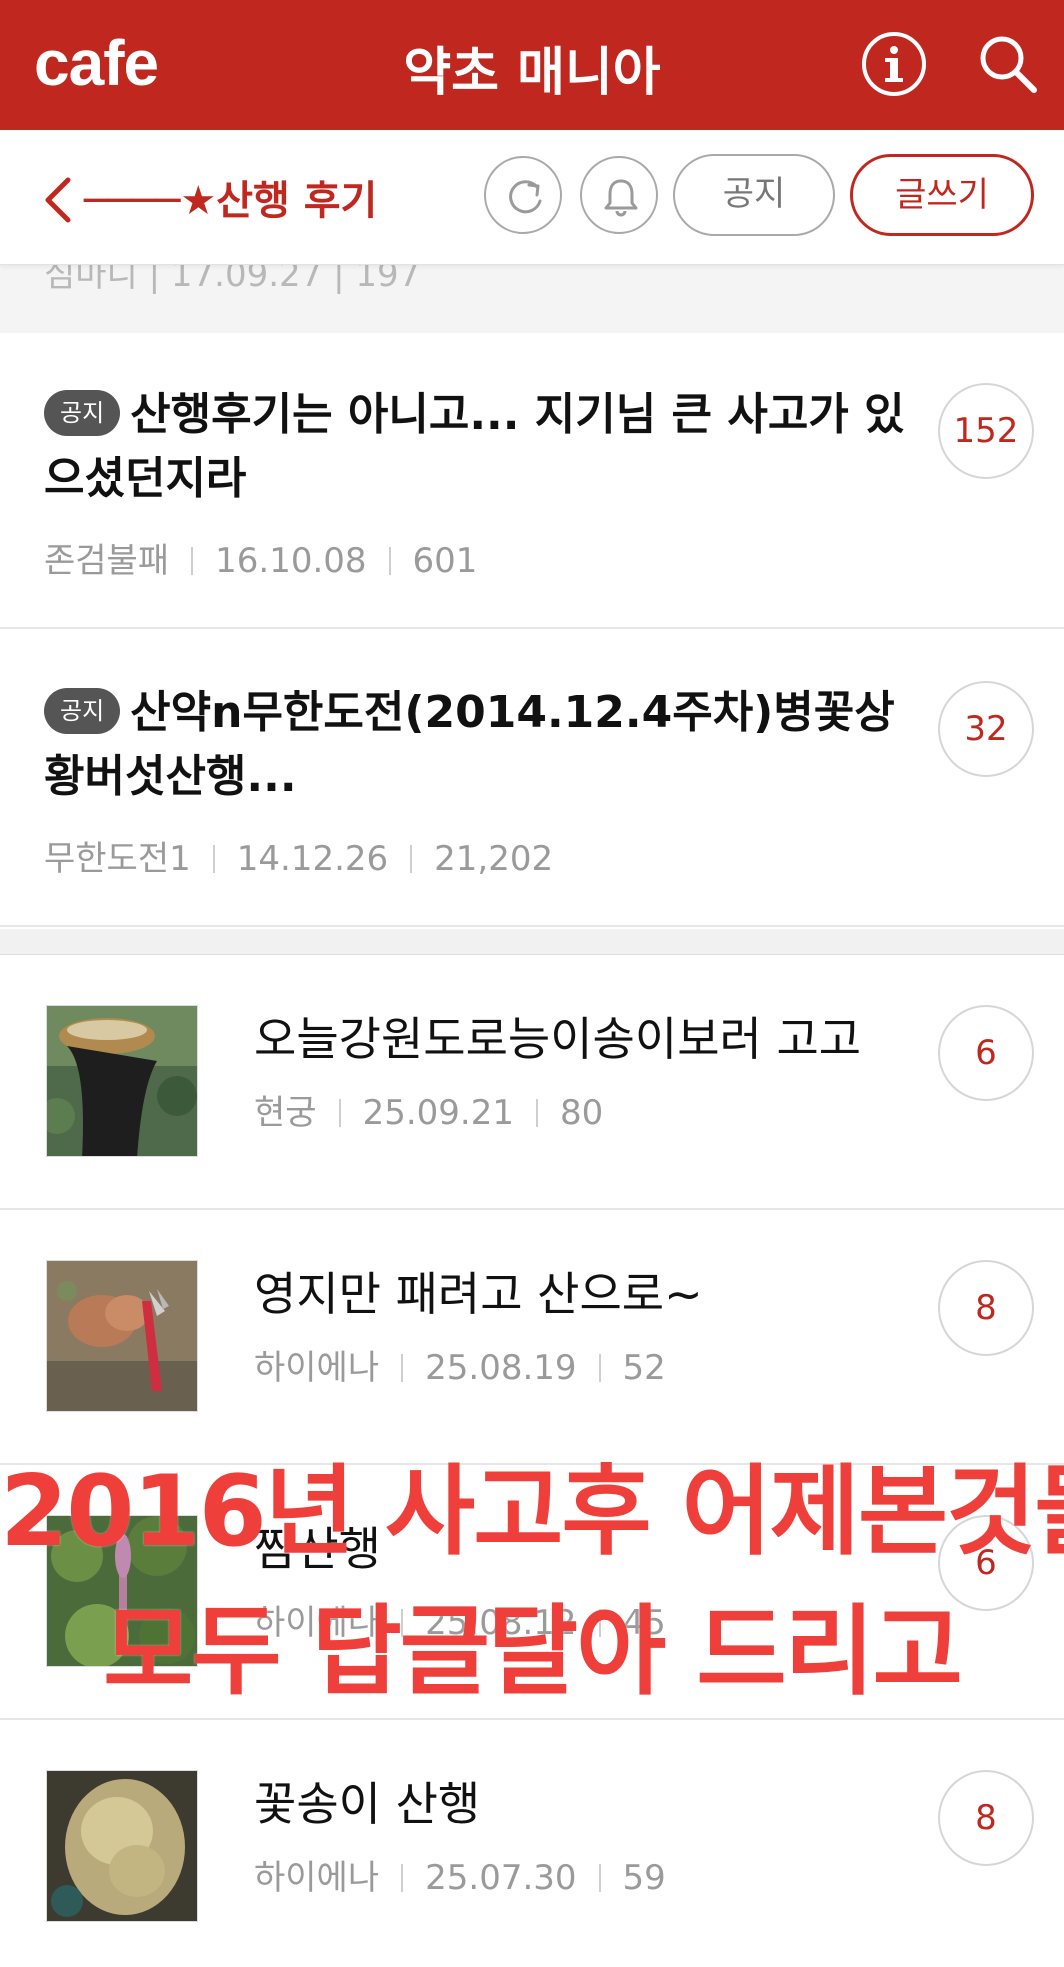  I want to click on post-row: 오늘강원도로능이송이보러 고고 현궁 25.09.21 80 6, so click(532, 1082).